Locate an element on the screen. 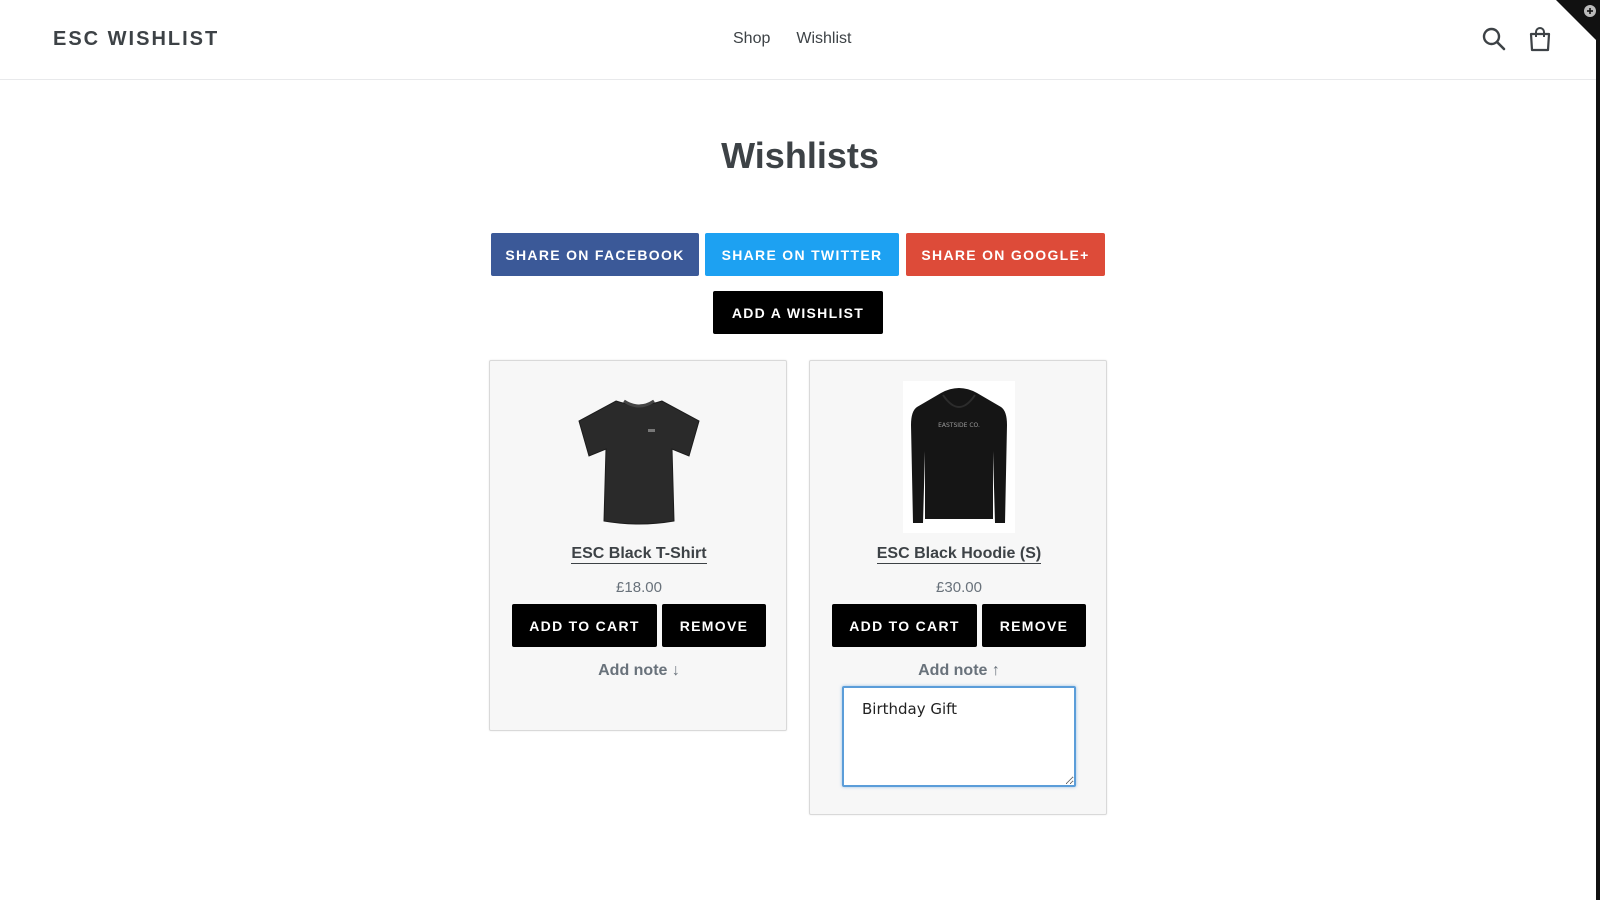  site-header: ESC WISHLIST Shop Wishlist is located at coordinates (800, 40).